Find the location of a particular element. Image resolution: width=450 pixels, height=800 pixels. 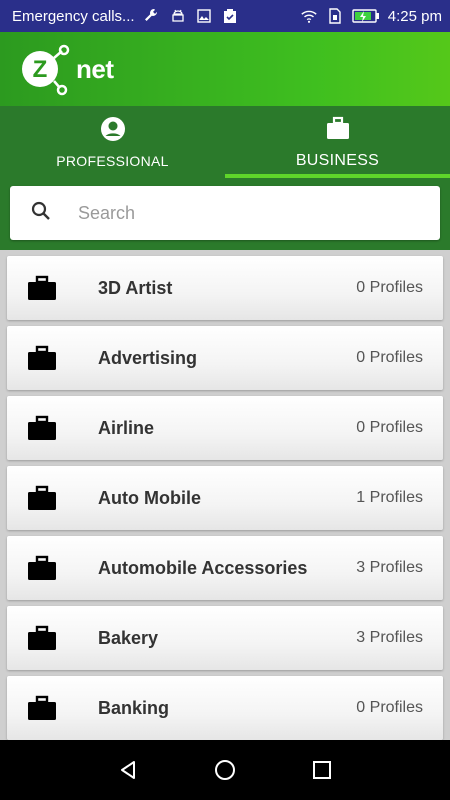

back-icon is located at coordinates (128, 770).